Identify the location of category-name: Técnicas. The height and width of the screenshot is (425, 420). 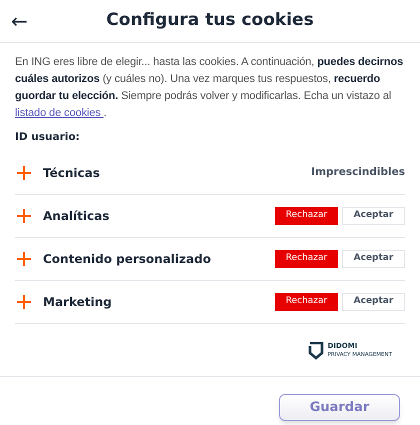
(72, 173).